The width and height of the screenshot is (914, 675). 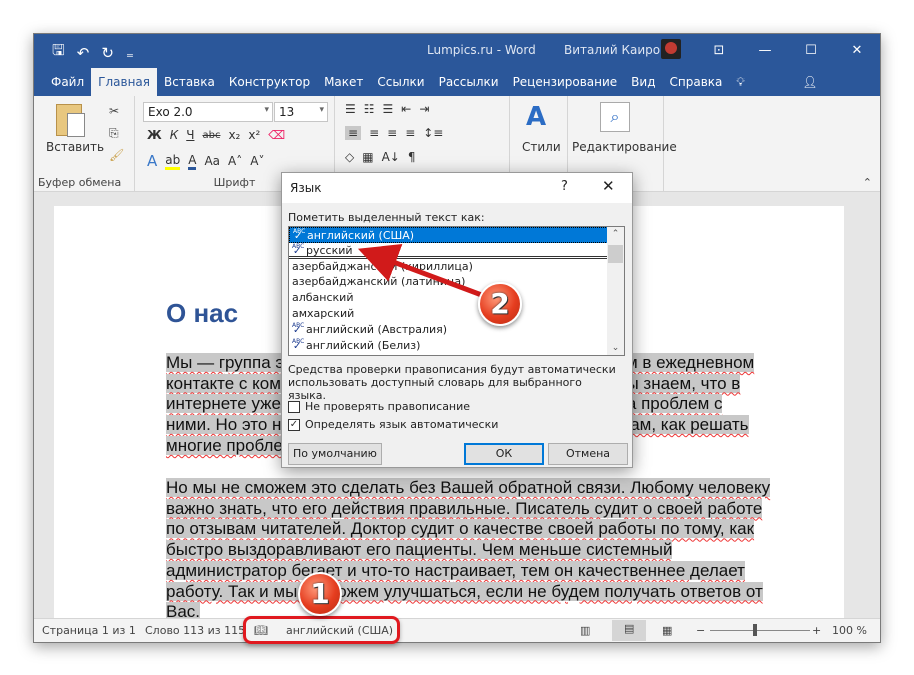 I want to click on user-name: Виталий Каиров, so click(x=615, y=50).